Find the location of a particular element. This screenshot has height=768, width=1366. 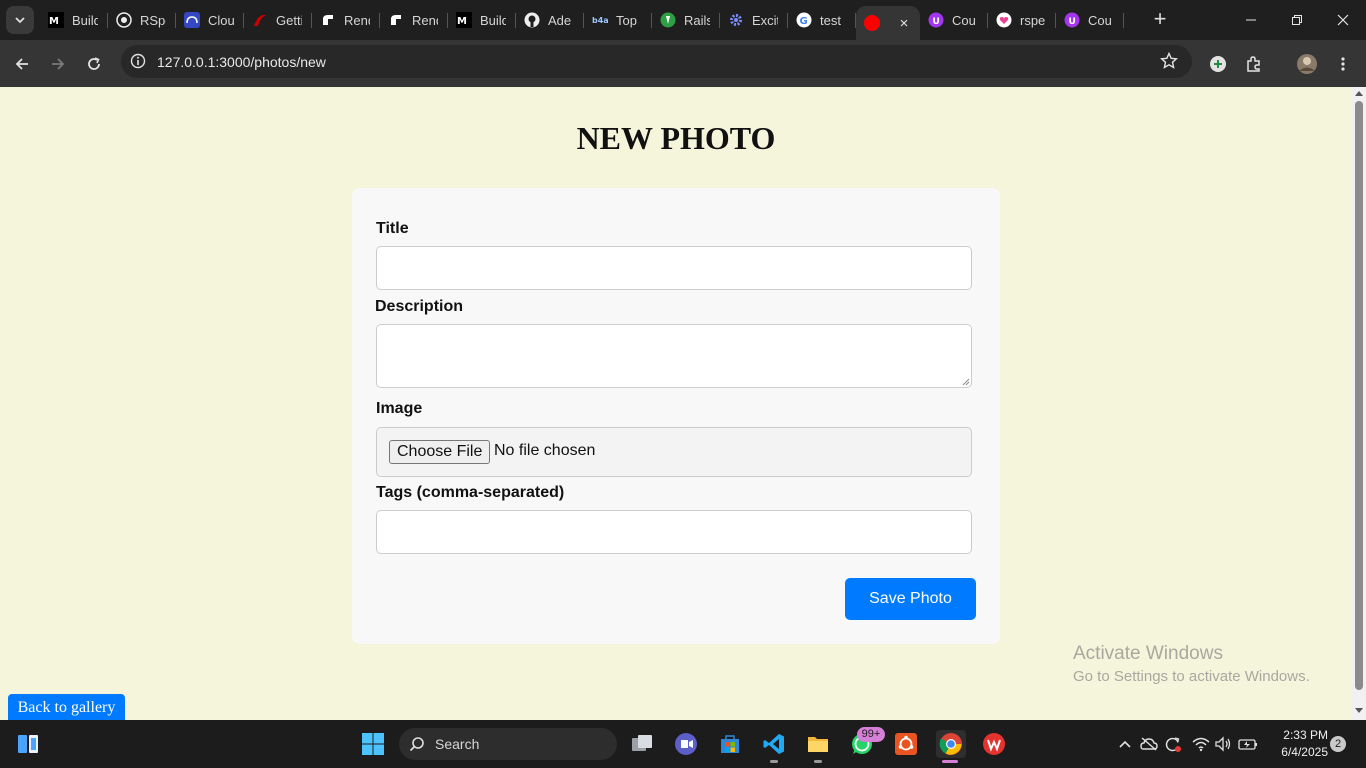

extension-add-button is located at coordinates (1218, 64).